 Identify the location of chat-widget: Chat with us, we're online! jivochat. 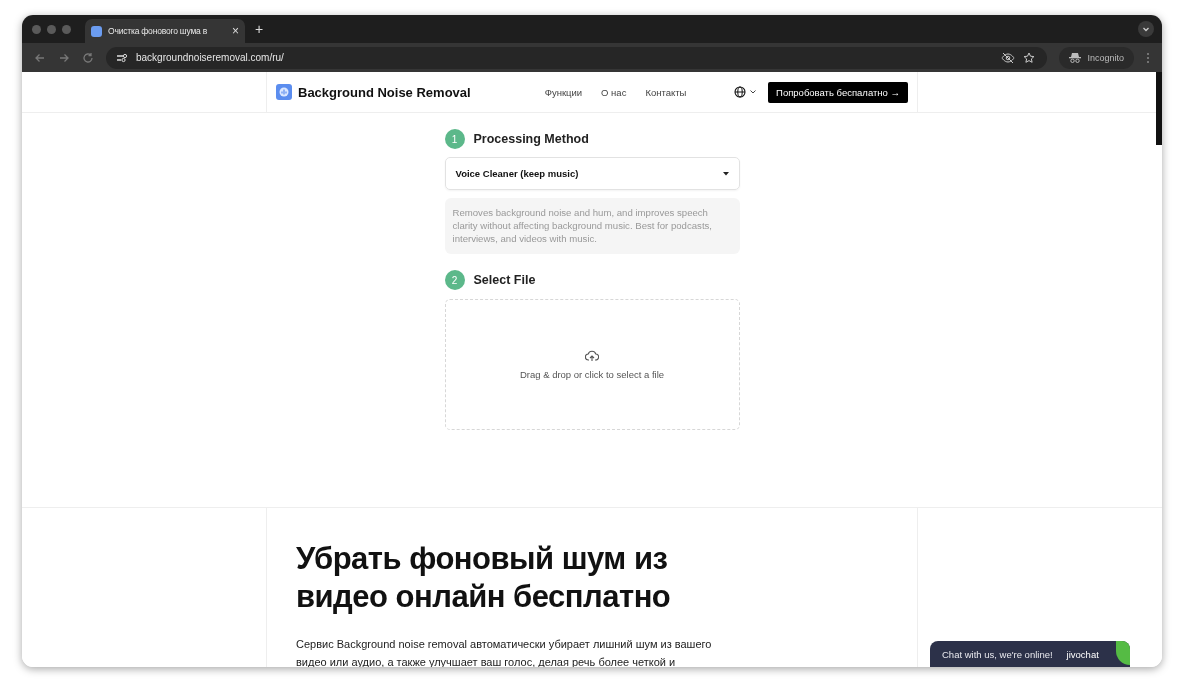
(1030, 654).